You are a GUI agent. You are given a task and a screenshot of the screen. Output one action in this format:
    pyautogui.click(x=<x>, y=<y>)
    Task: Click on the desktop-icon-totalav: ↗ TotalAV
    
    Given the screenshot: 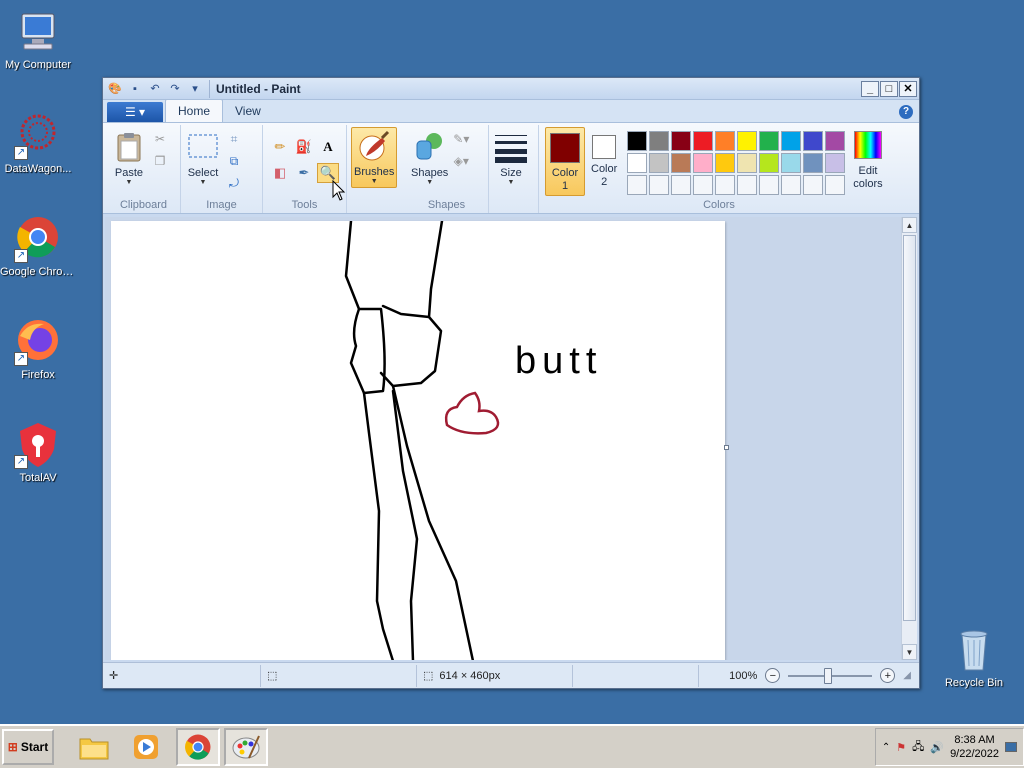 What is the action you would take?
    pyautogui.click(x=38, y=452)
    